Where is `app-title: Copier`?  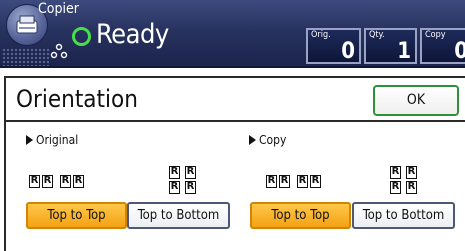 app-title: Copier is located at coordinates (58, 9).